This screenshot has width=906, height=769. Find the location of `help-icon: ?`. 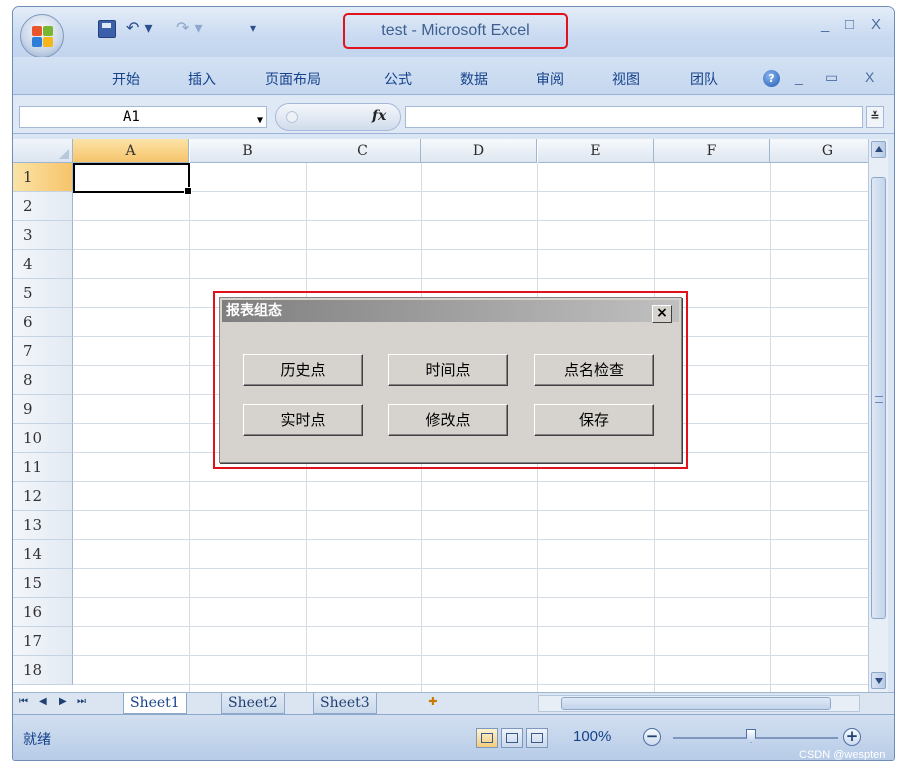

help-icon: ? is located at coordinates (771, 78).